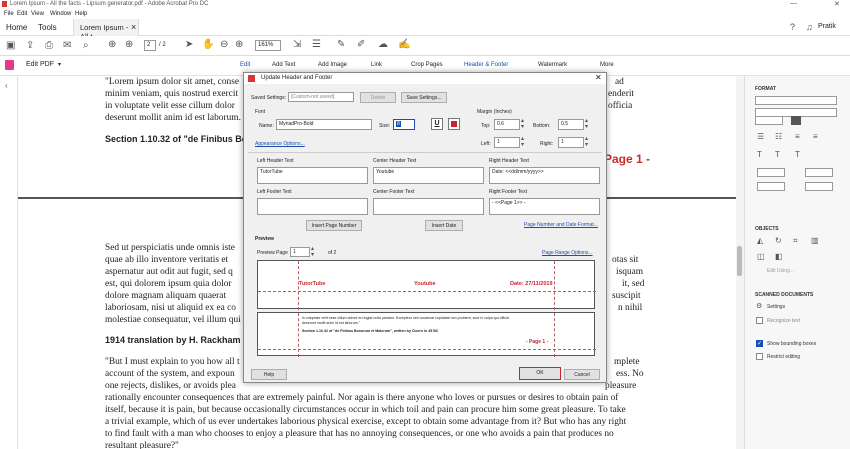  Describe the element at coordinates (815, 136) in the screenshot. I see `align-center-icon: ≡` at that location.